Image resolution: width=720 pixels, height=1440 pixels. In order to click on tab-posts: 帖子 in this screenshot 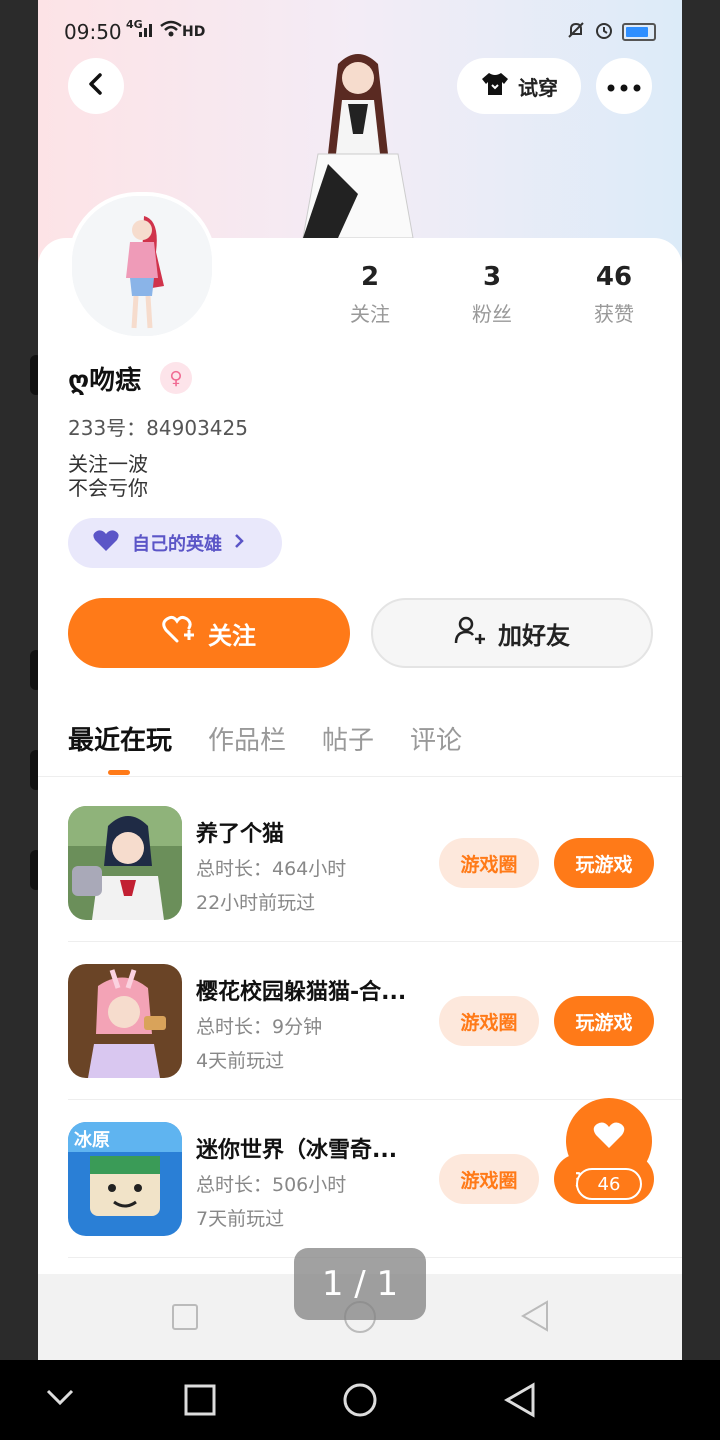, I will do `click(348, 738)`.